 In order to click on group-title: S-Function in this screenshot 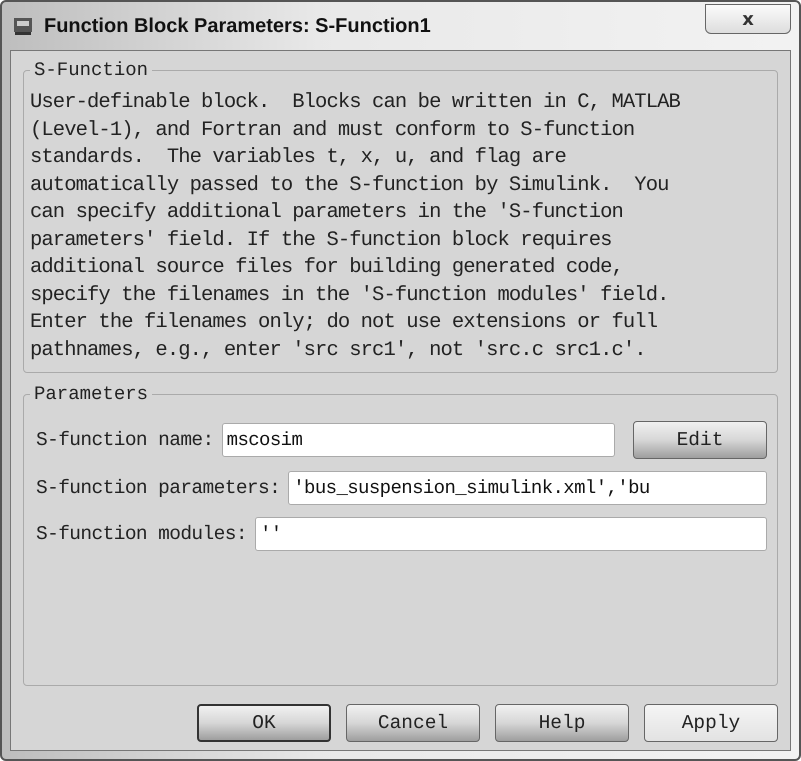, I will do `click(91, 70)`.